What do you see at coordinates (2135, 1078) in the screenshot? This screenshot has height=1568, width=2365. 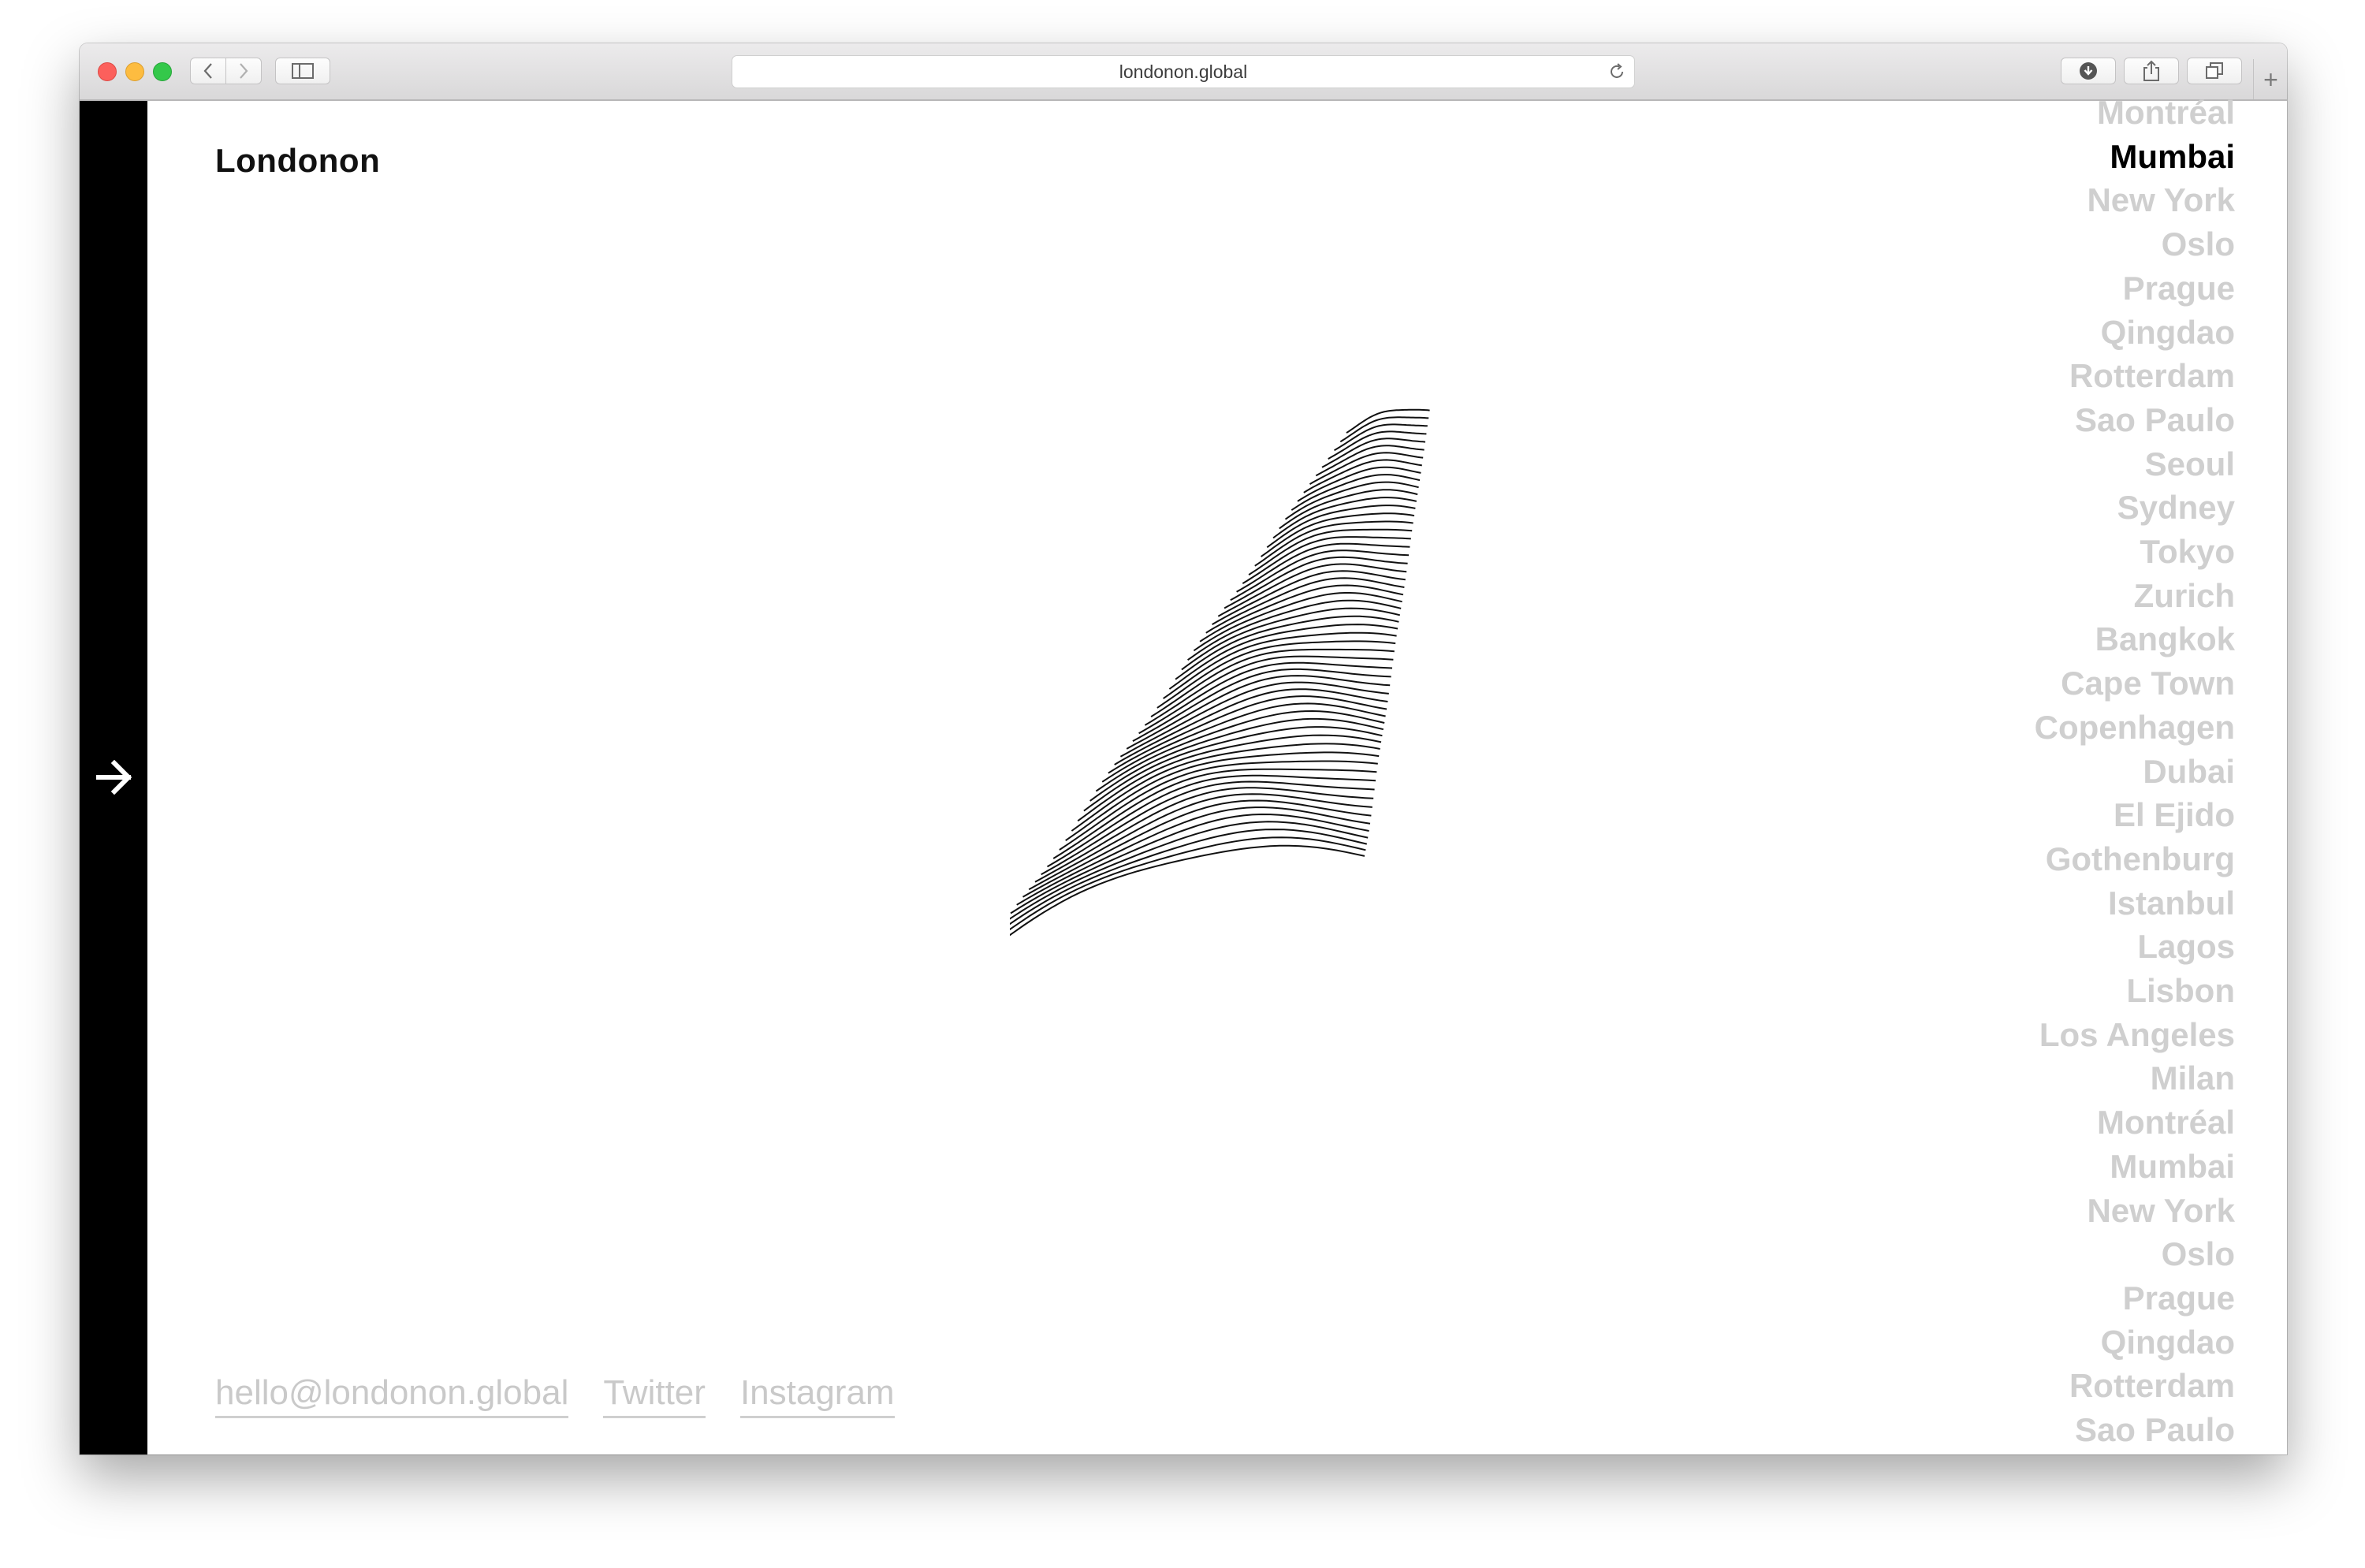 I see `city-item: Milan` at bounding box center [2135, 1078].